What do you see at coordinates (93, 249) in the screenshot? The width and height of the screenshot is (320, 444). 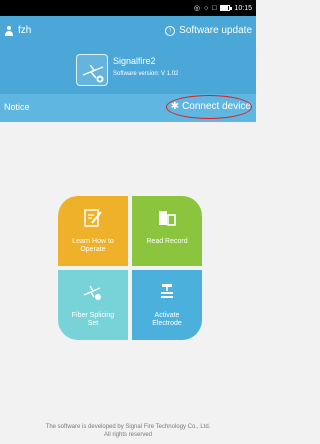 I see `tile-label-line2: Operate` at bounding box center [93, 249].